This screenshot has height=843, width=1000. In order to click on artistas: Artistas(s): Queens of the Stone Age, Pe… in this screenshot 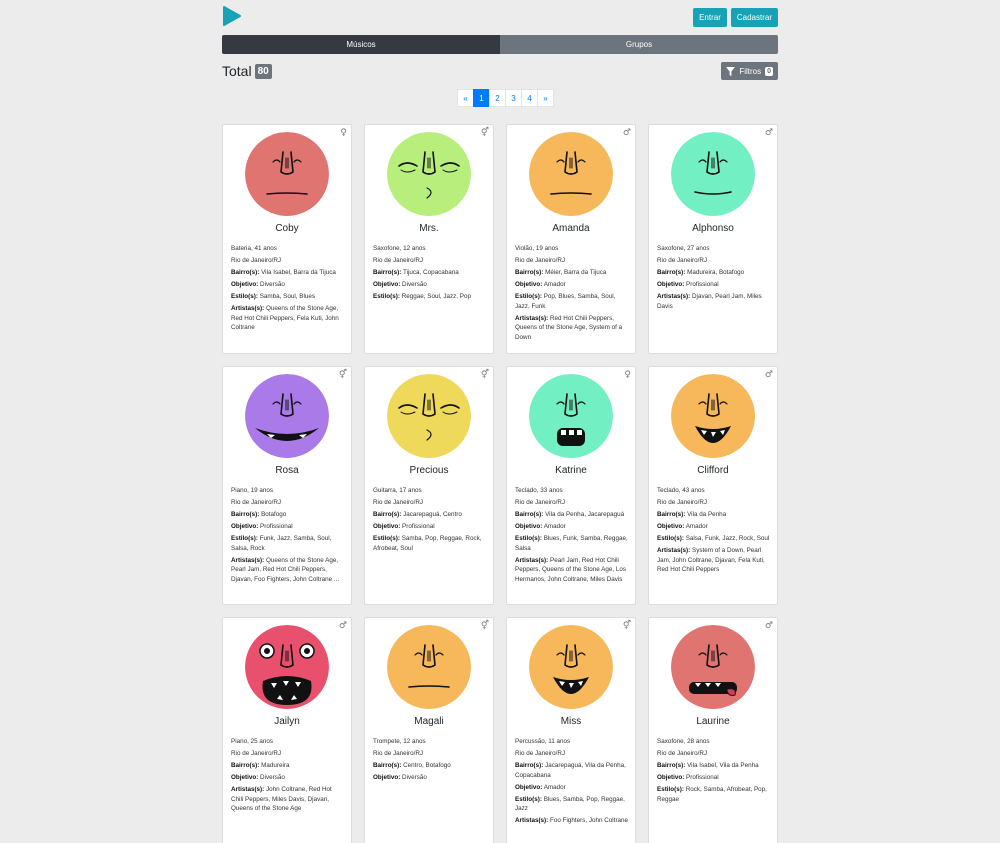, I will do `click(288, 570)`.